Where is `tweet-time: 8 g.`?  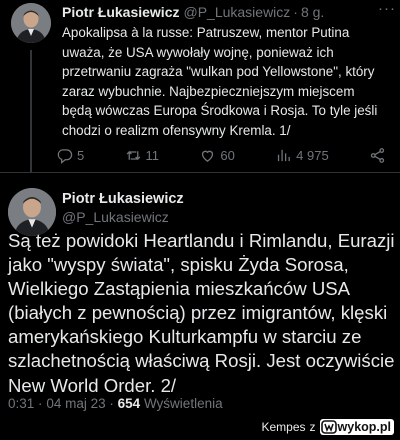
tweet-time: 8 g. is located at coordinates (312, 12).